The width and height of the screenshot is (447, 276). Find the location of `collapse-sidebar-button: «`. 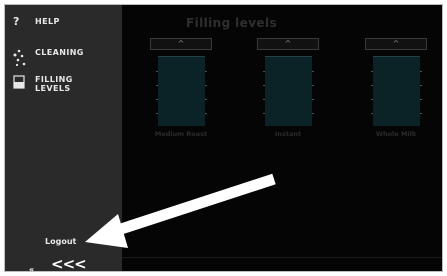

collapse-sidebar-button: « is located at coordinates (31, 268).